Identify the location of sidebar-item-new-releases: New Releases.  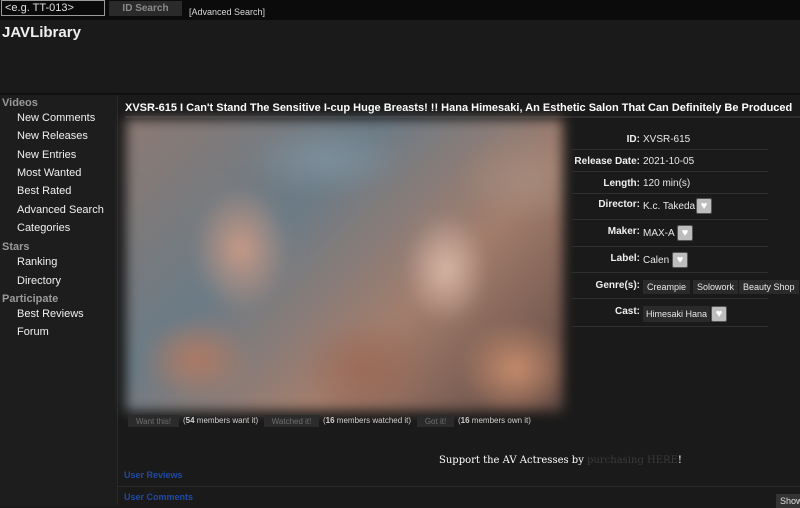
(52, 136).